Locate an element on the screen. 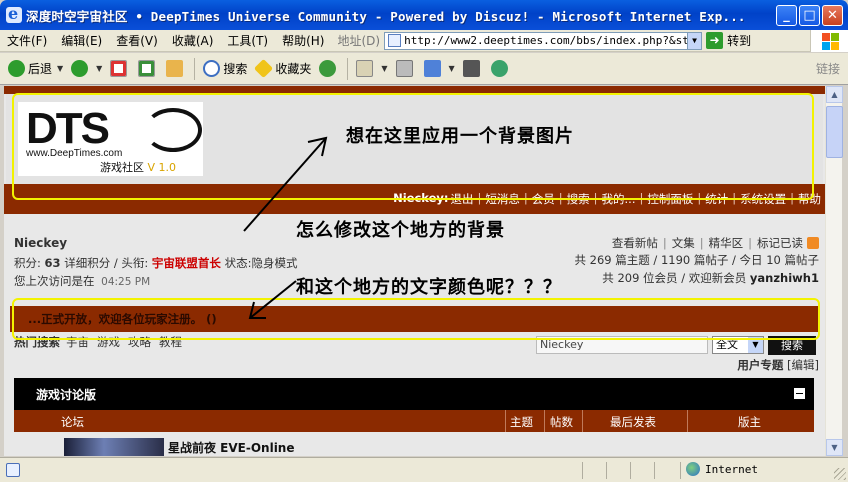  print-button is located at coordinates (405, 68).